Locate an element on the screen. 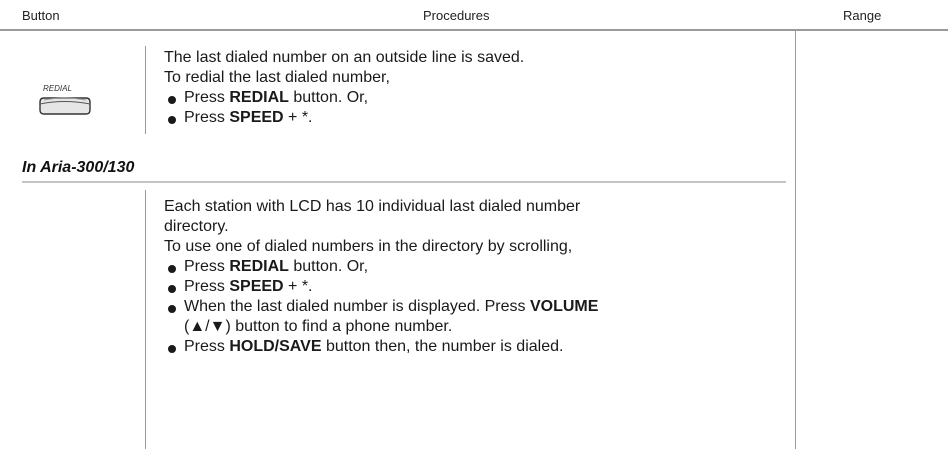 The image size is (948, 449). text-line: (▲/▼) button to find a phone number. is located at coordinates (318, 326).